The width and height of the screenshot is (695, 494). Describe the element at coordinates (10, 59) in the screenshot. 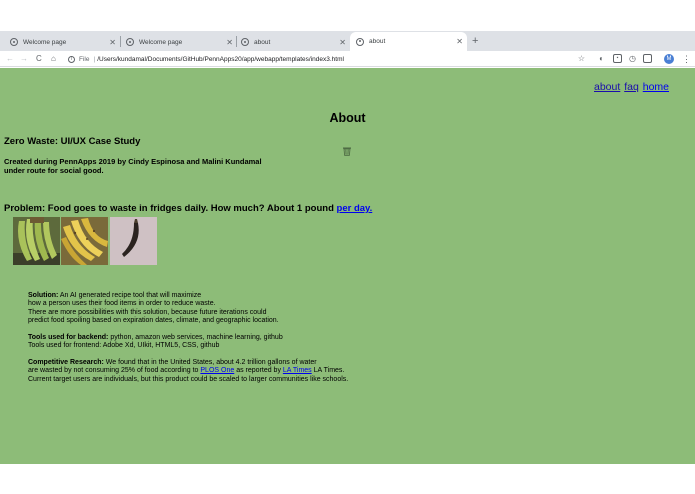

I see `back-arrow-icon: ←` at that location.